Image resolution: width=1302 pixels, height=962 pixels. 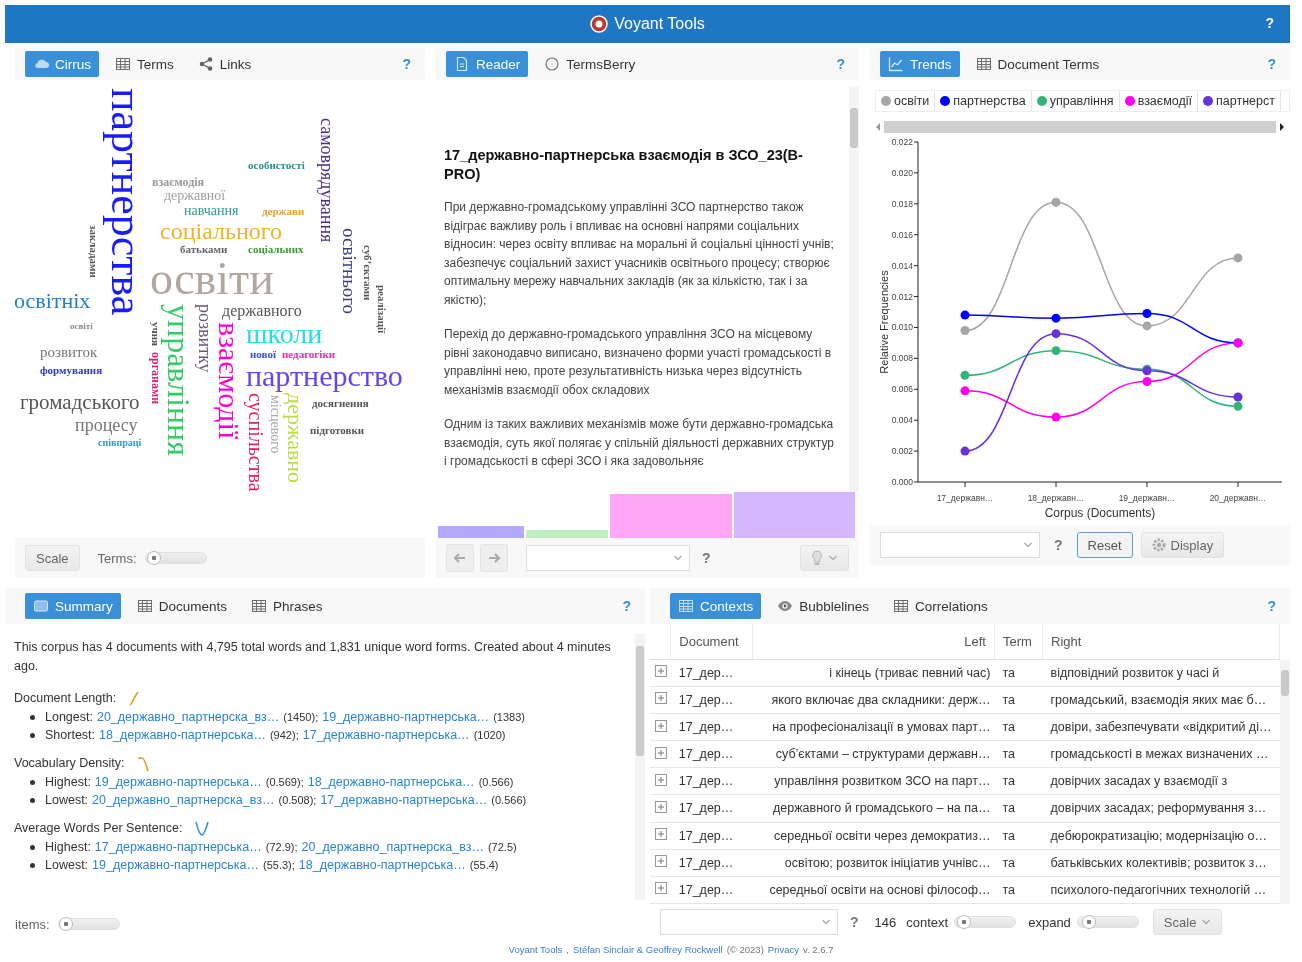 What do you see at coordinates (175, 558) in the screenshot?
I see `terms-slider` at bounding box center [175, 558].